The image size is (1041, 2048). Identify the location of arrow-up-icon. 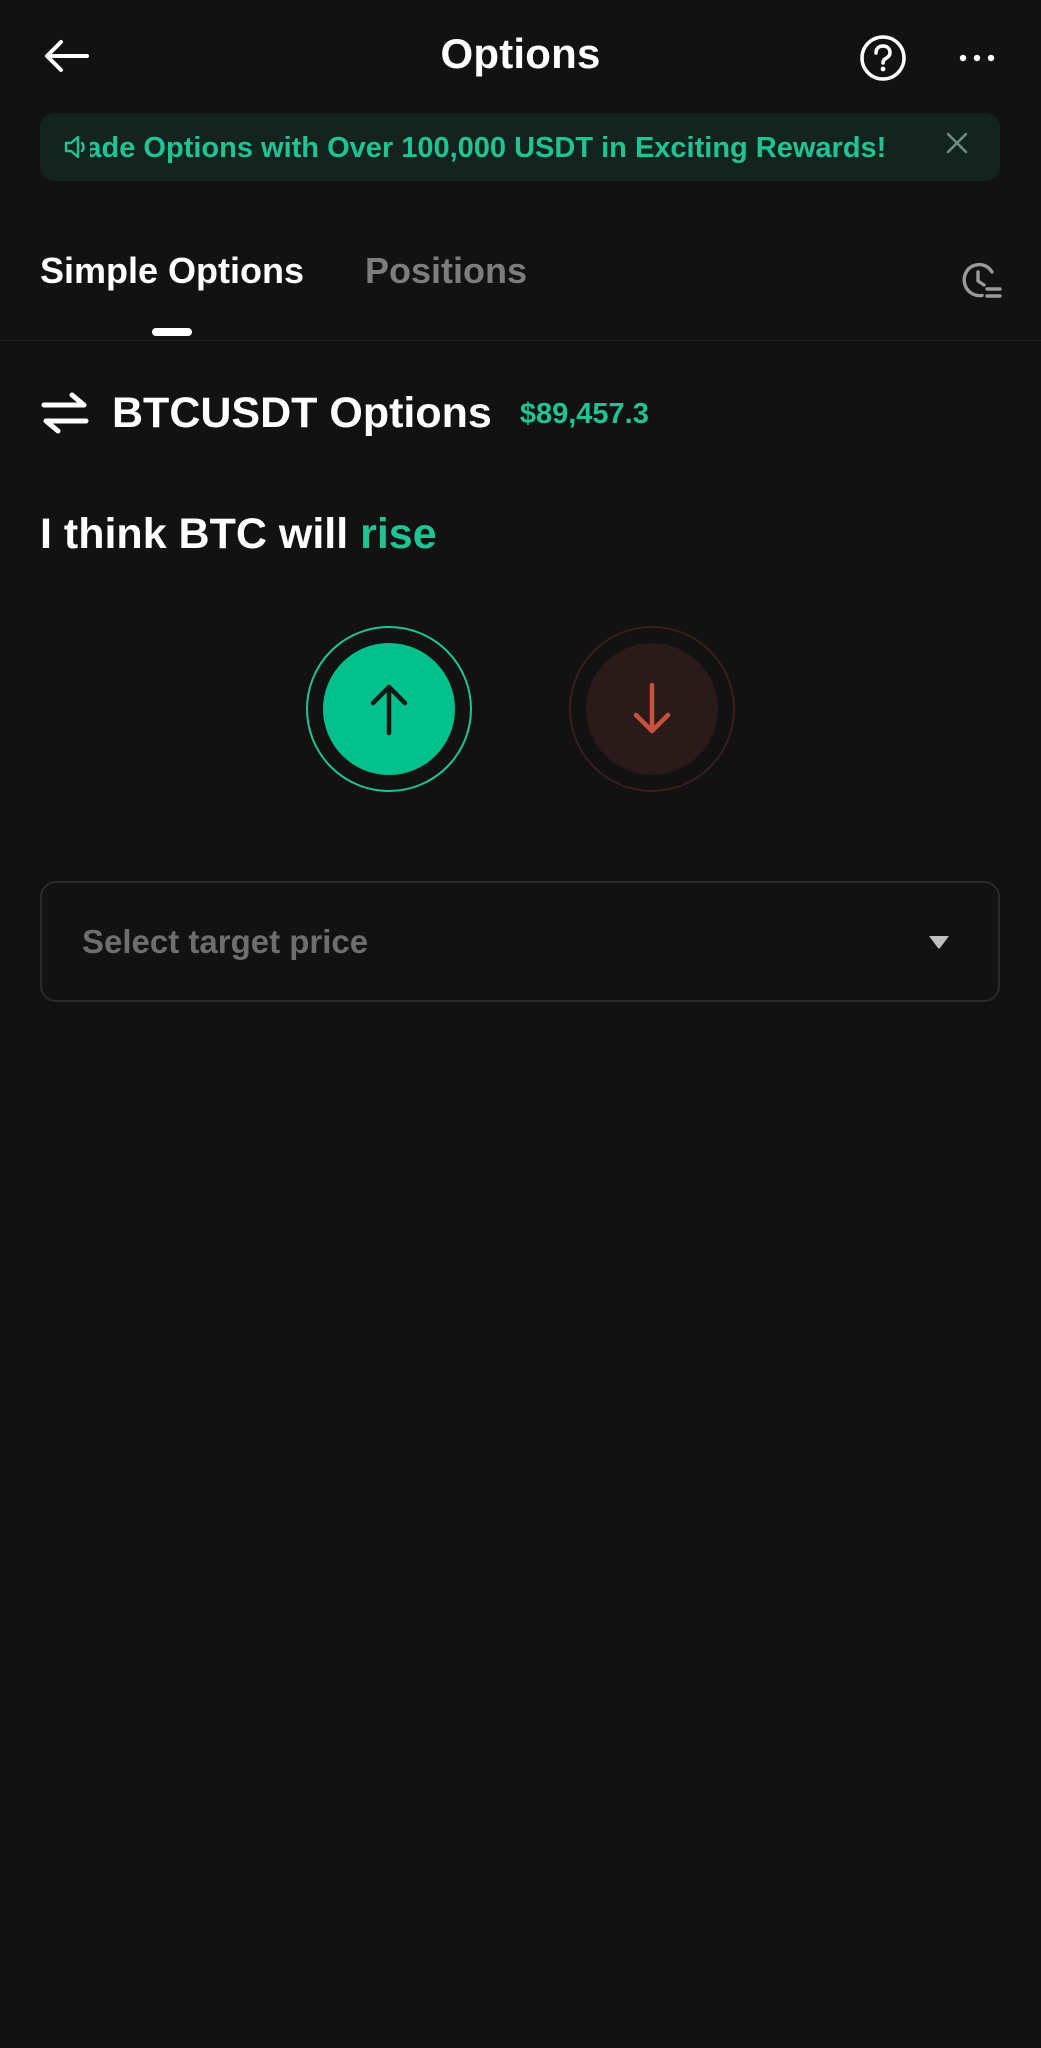
(389, 710).